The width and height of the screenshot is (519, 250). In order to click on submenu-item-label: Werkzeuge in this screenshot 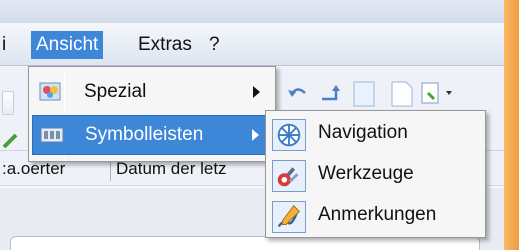, I will do `click(366, 173)`.